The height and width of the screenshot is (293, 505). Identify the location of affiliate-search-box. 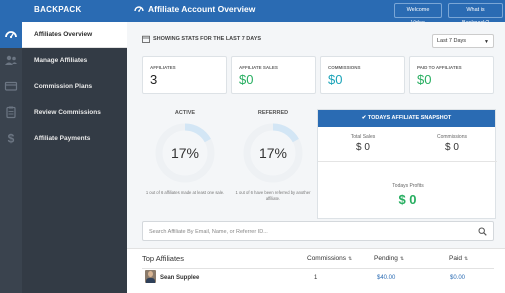
(318, 231).